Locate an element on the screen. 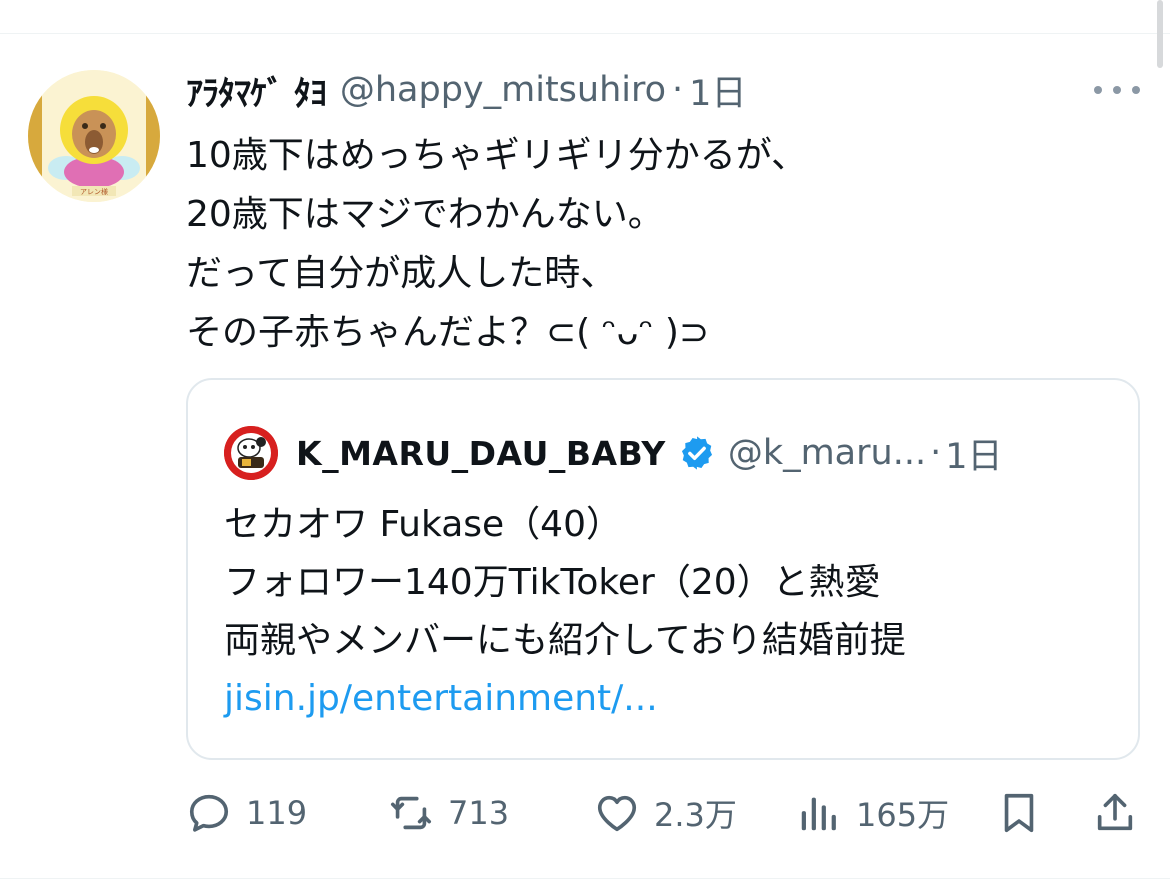  scrollbar is located at coordinates (1160, 34).